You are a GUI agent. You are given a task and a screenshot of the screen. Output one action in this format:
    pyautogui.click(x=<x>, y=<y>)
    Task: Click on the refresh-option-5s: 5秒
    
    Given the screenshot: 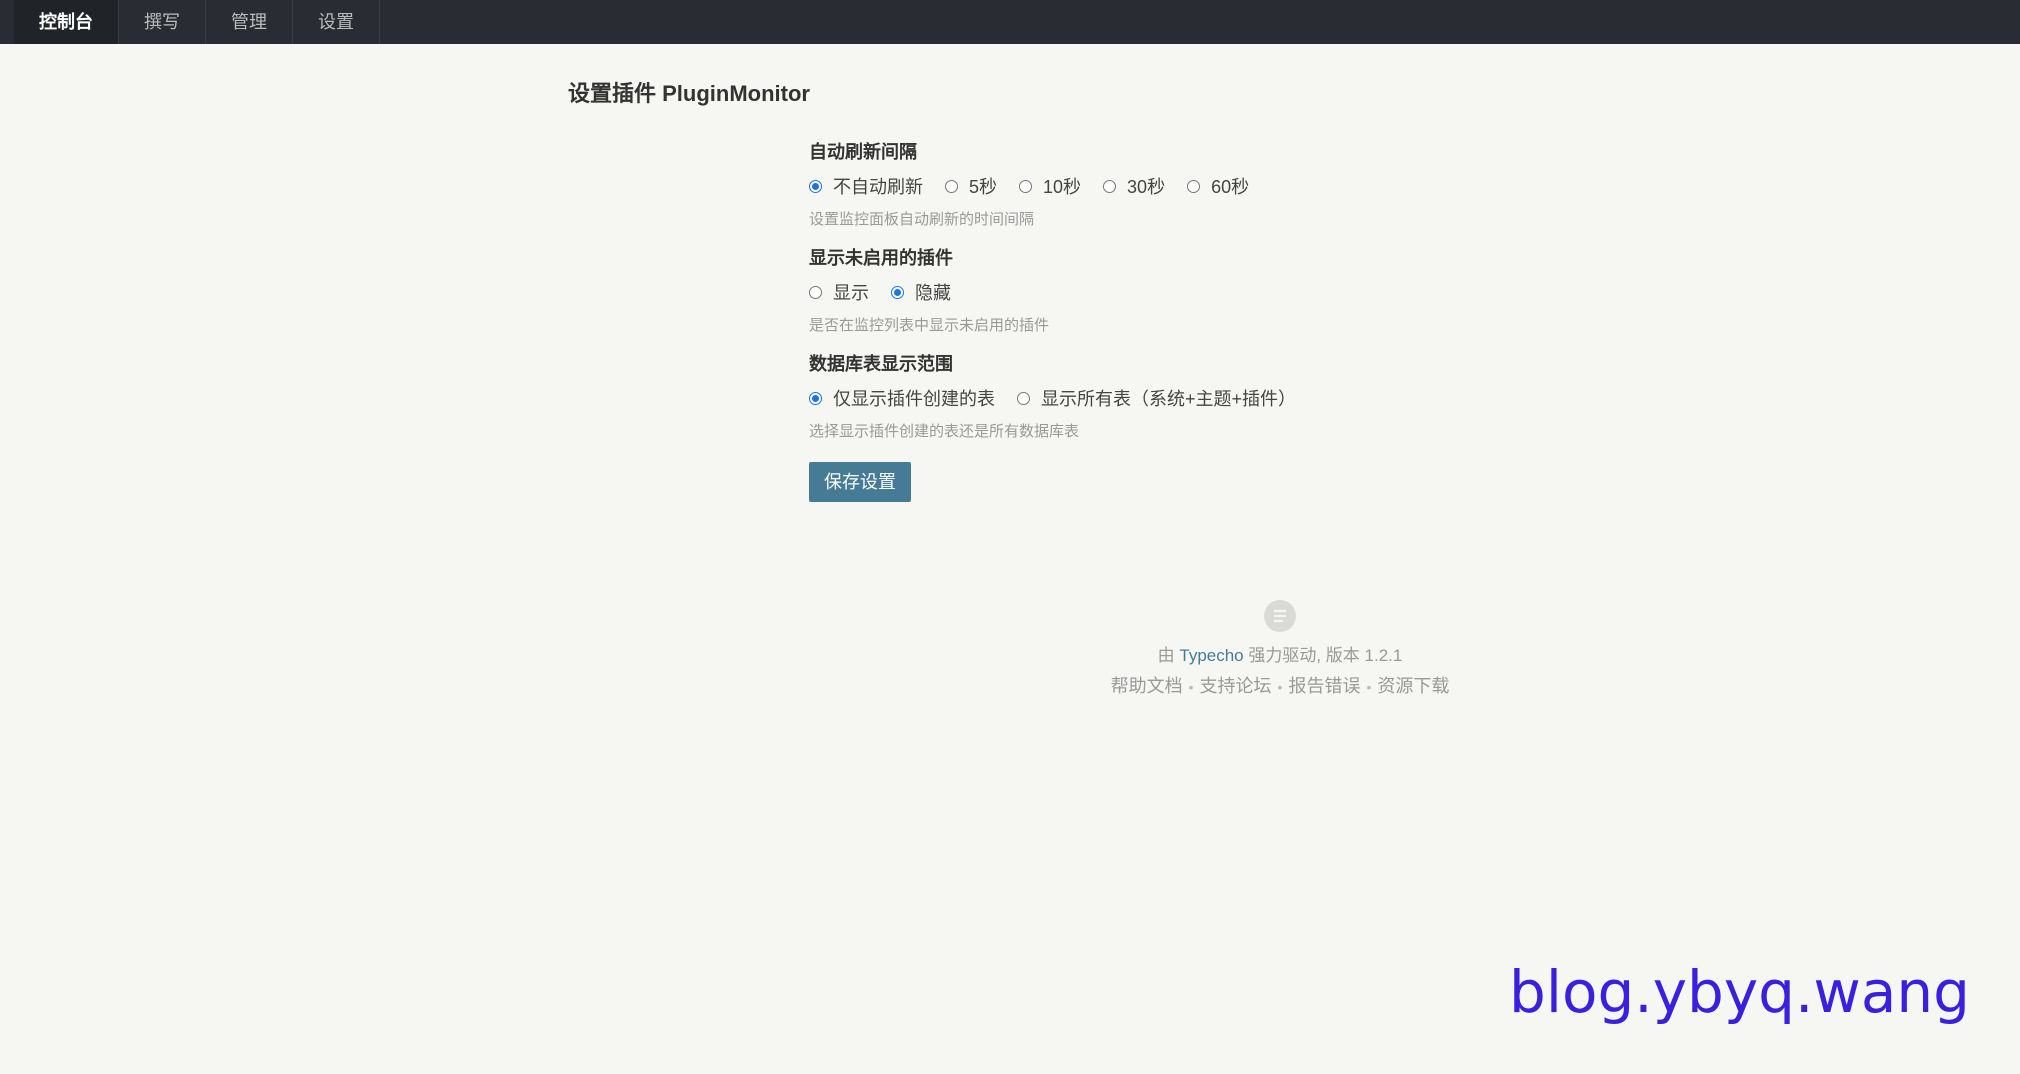 What is the action you would take?
    pyautogui.click(x=971, y=186)
    